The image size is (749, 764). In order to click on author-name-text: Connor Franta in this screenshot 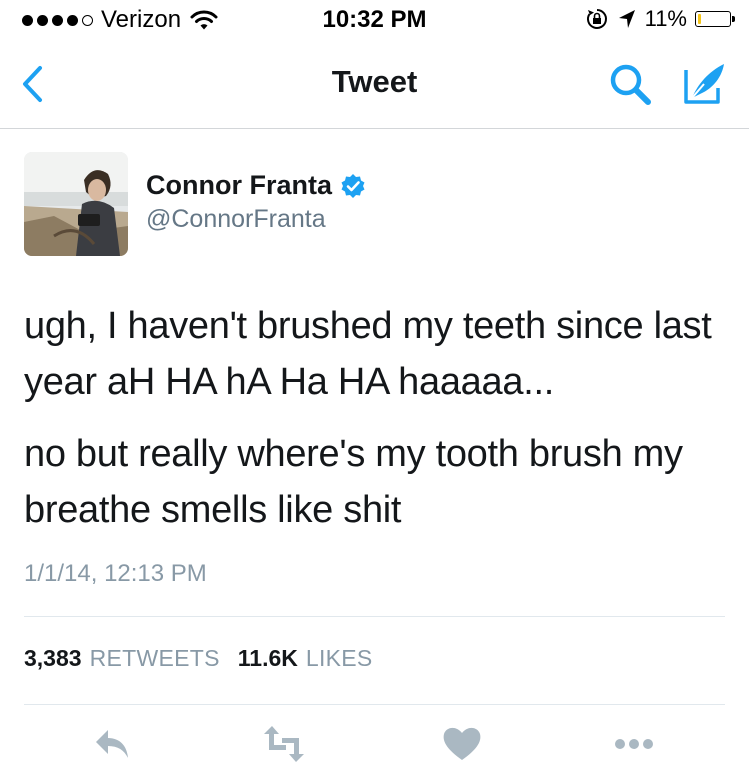, I will do `click(239, 185)`.